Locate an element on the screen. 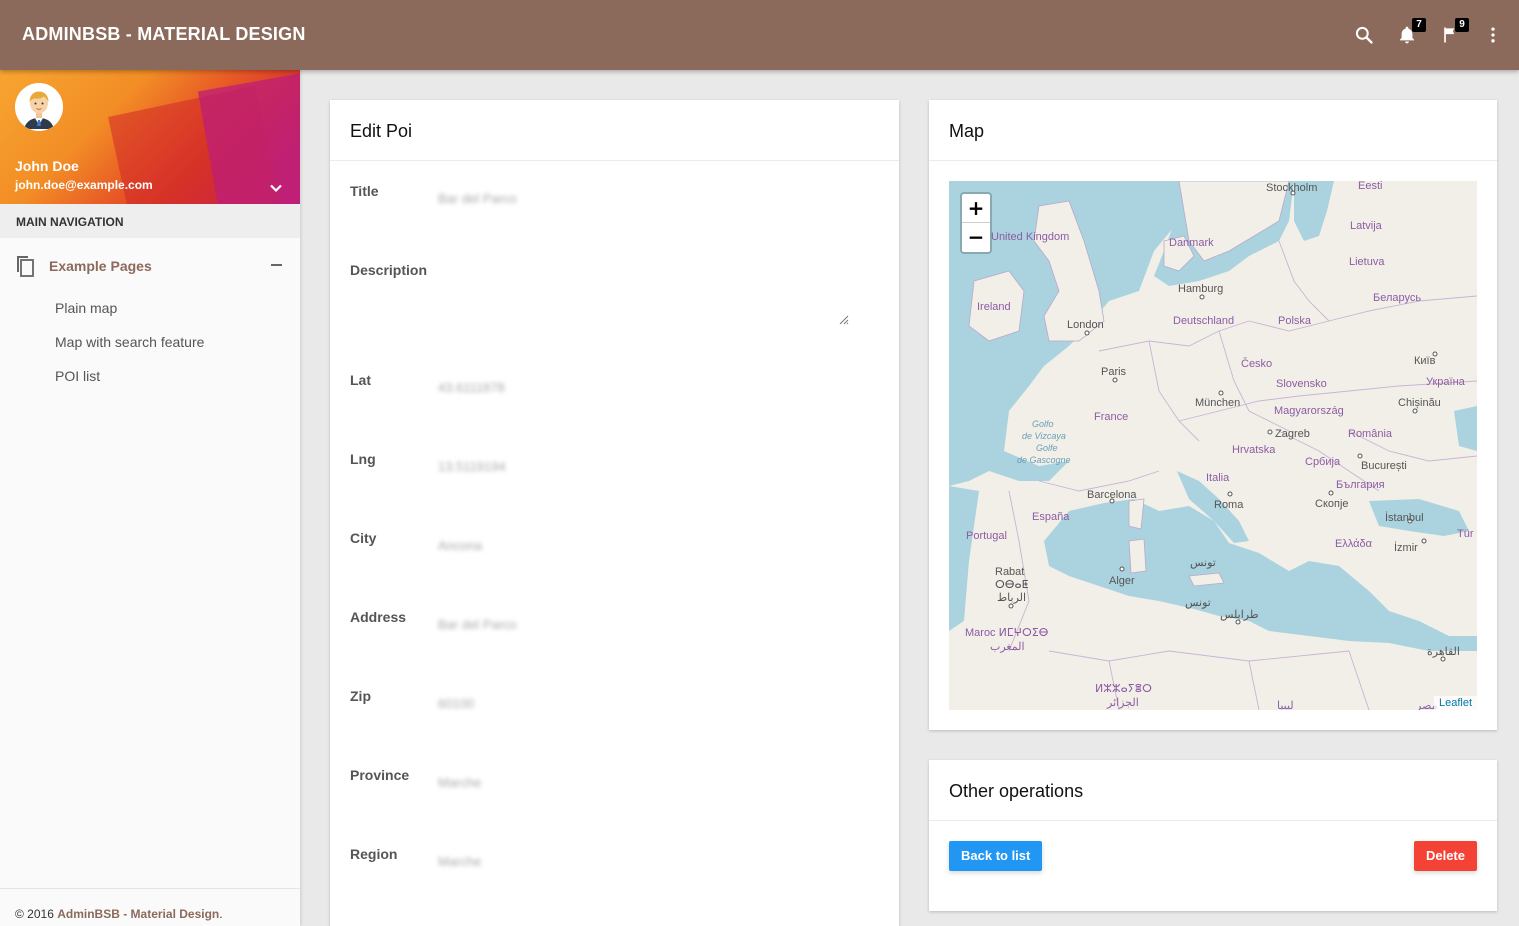  map-label: ليبيا is located at coordinates (1285, 705).